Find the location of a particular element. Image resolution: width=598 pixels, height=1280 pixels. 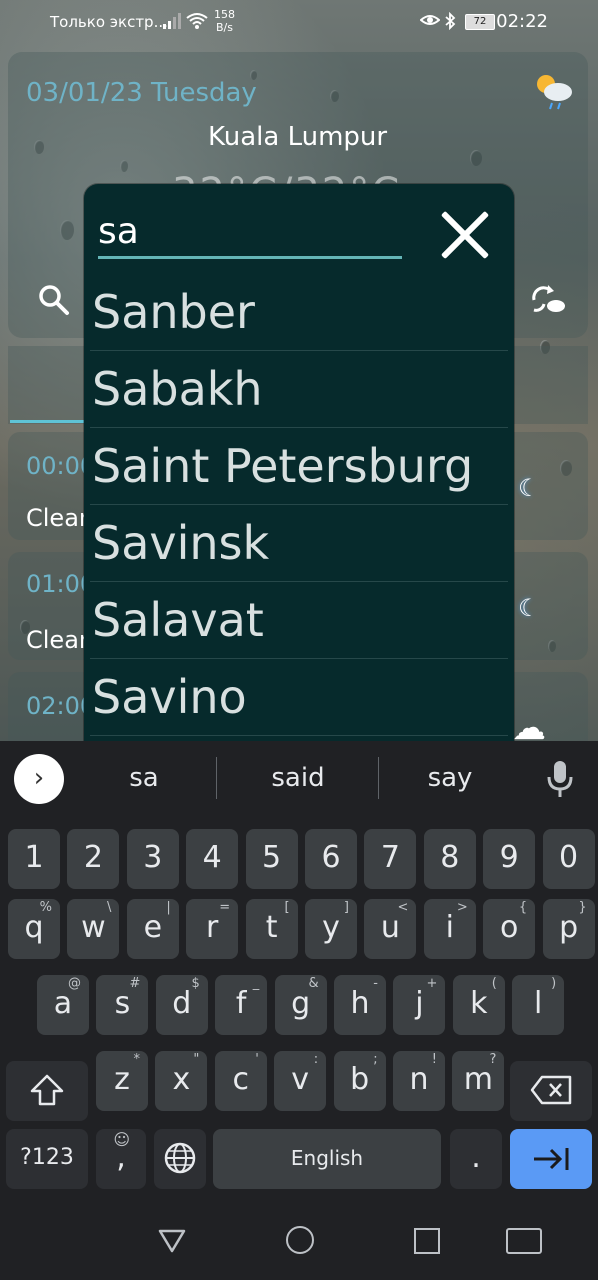

key-m: ? m is located at coordinates (478, 1081).